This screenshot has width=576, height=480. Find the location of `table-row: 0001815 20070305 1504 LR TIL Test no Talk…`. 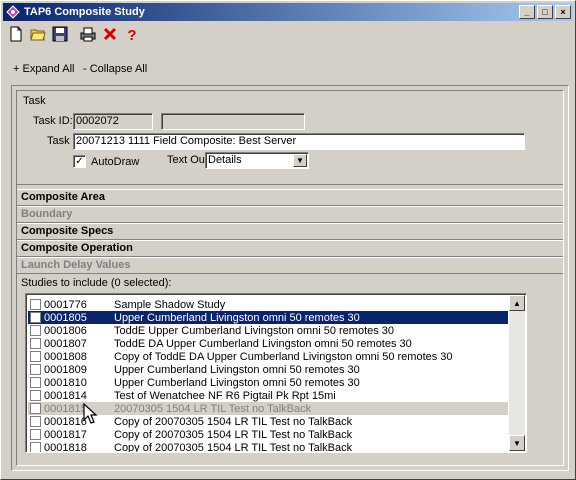

table-row: 0001815 20070305 1504 LR TIL Test no Talk… is located at coordinates (268, 408).